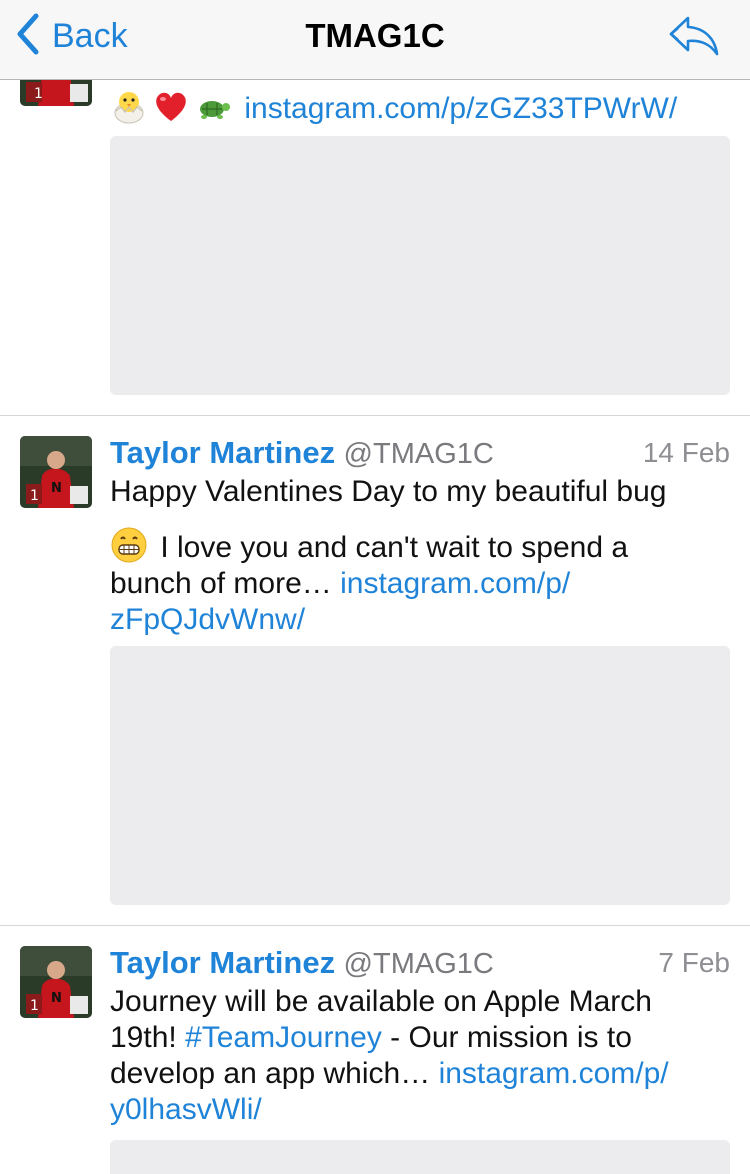  I want to click on tweet-line: develop an app which… instagram.com/p/, so click(420, 1074).